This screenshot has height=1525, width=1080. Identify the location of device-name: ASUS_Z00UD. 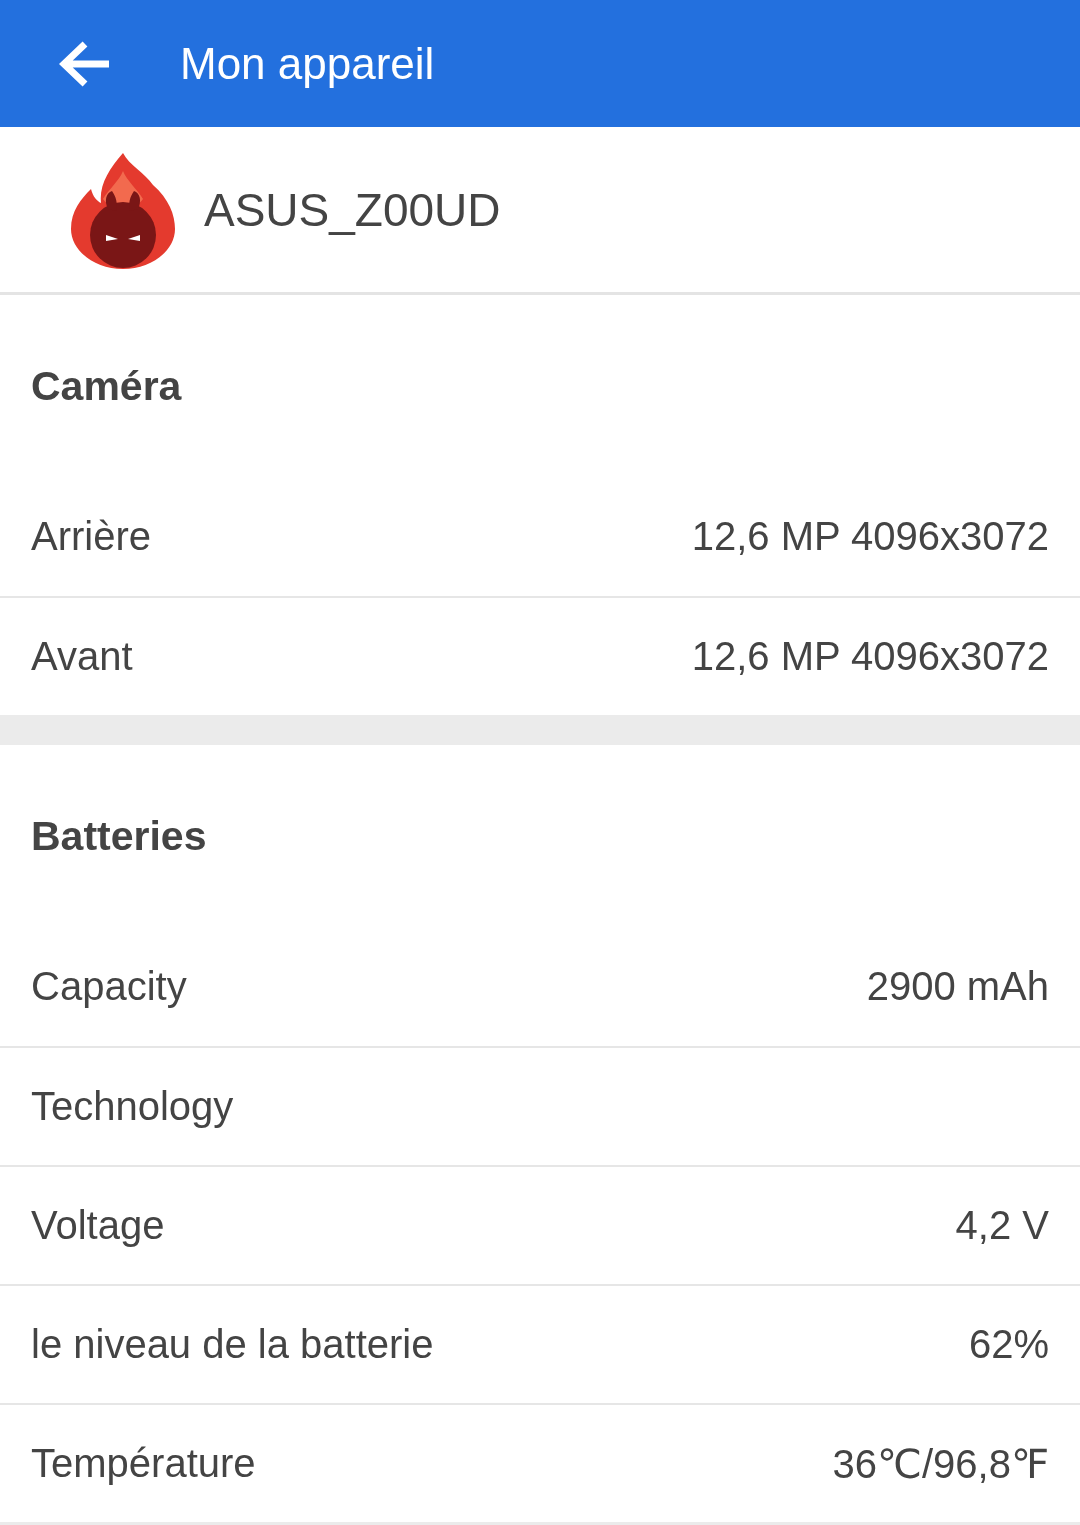
(352, 209).